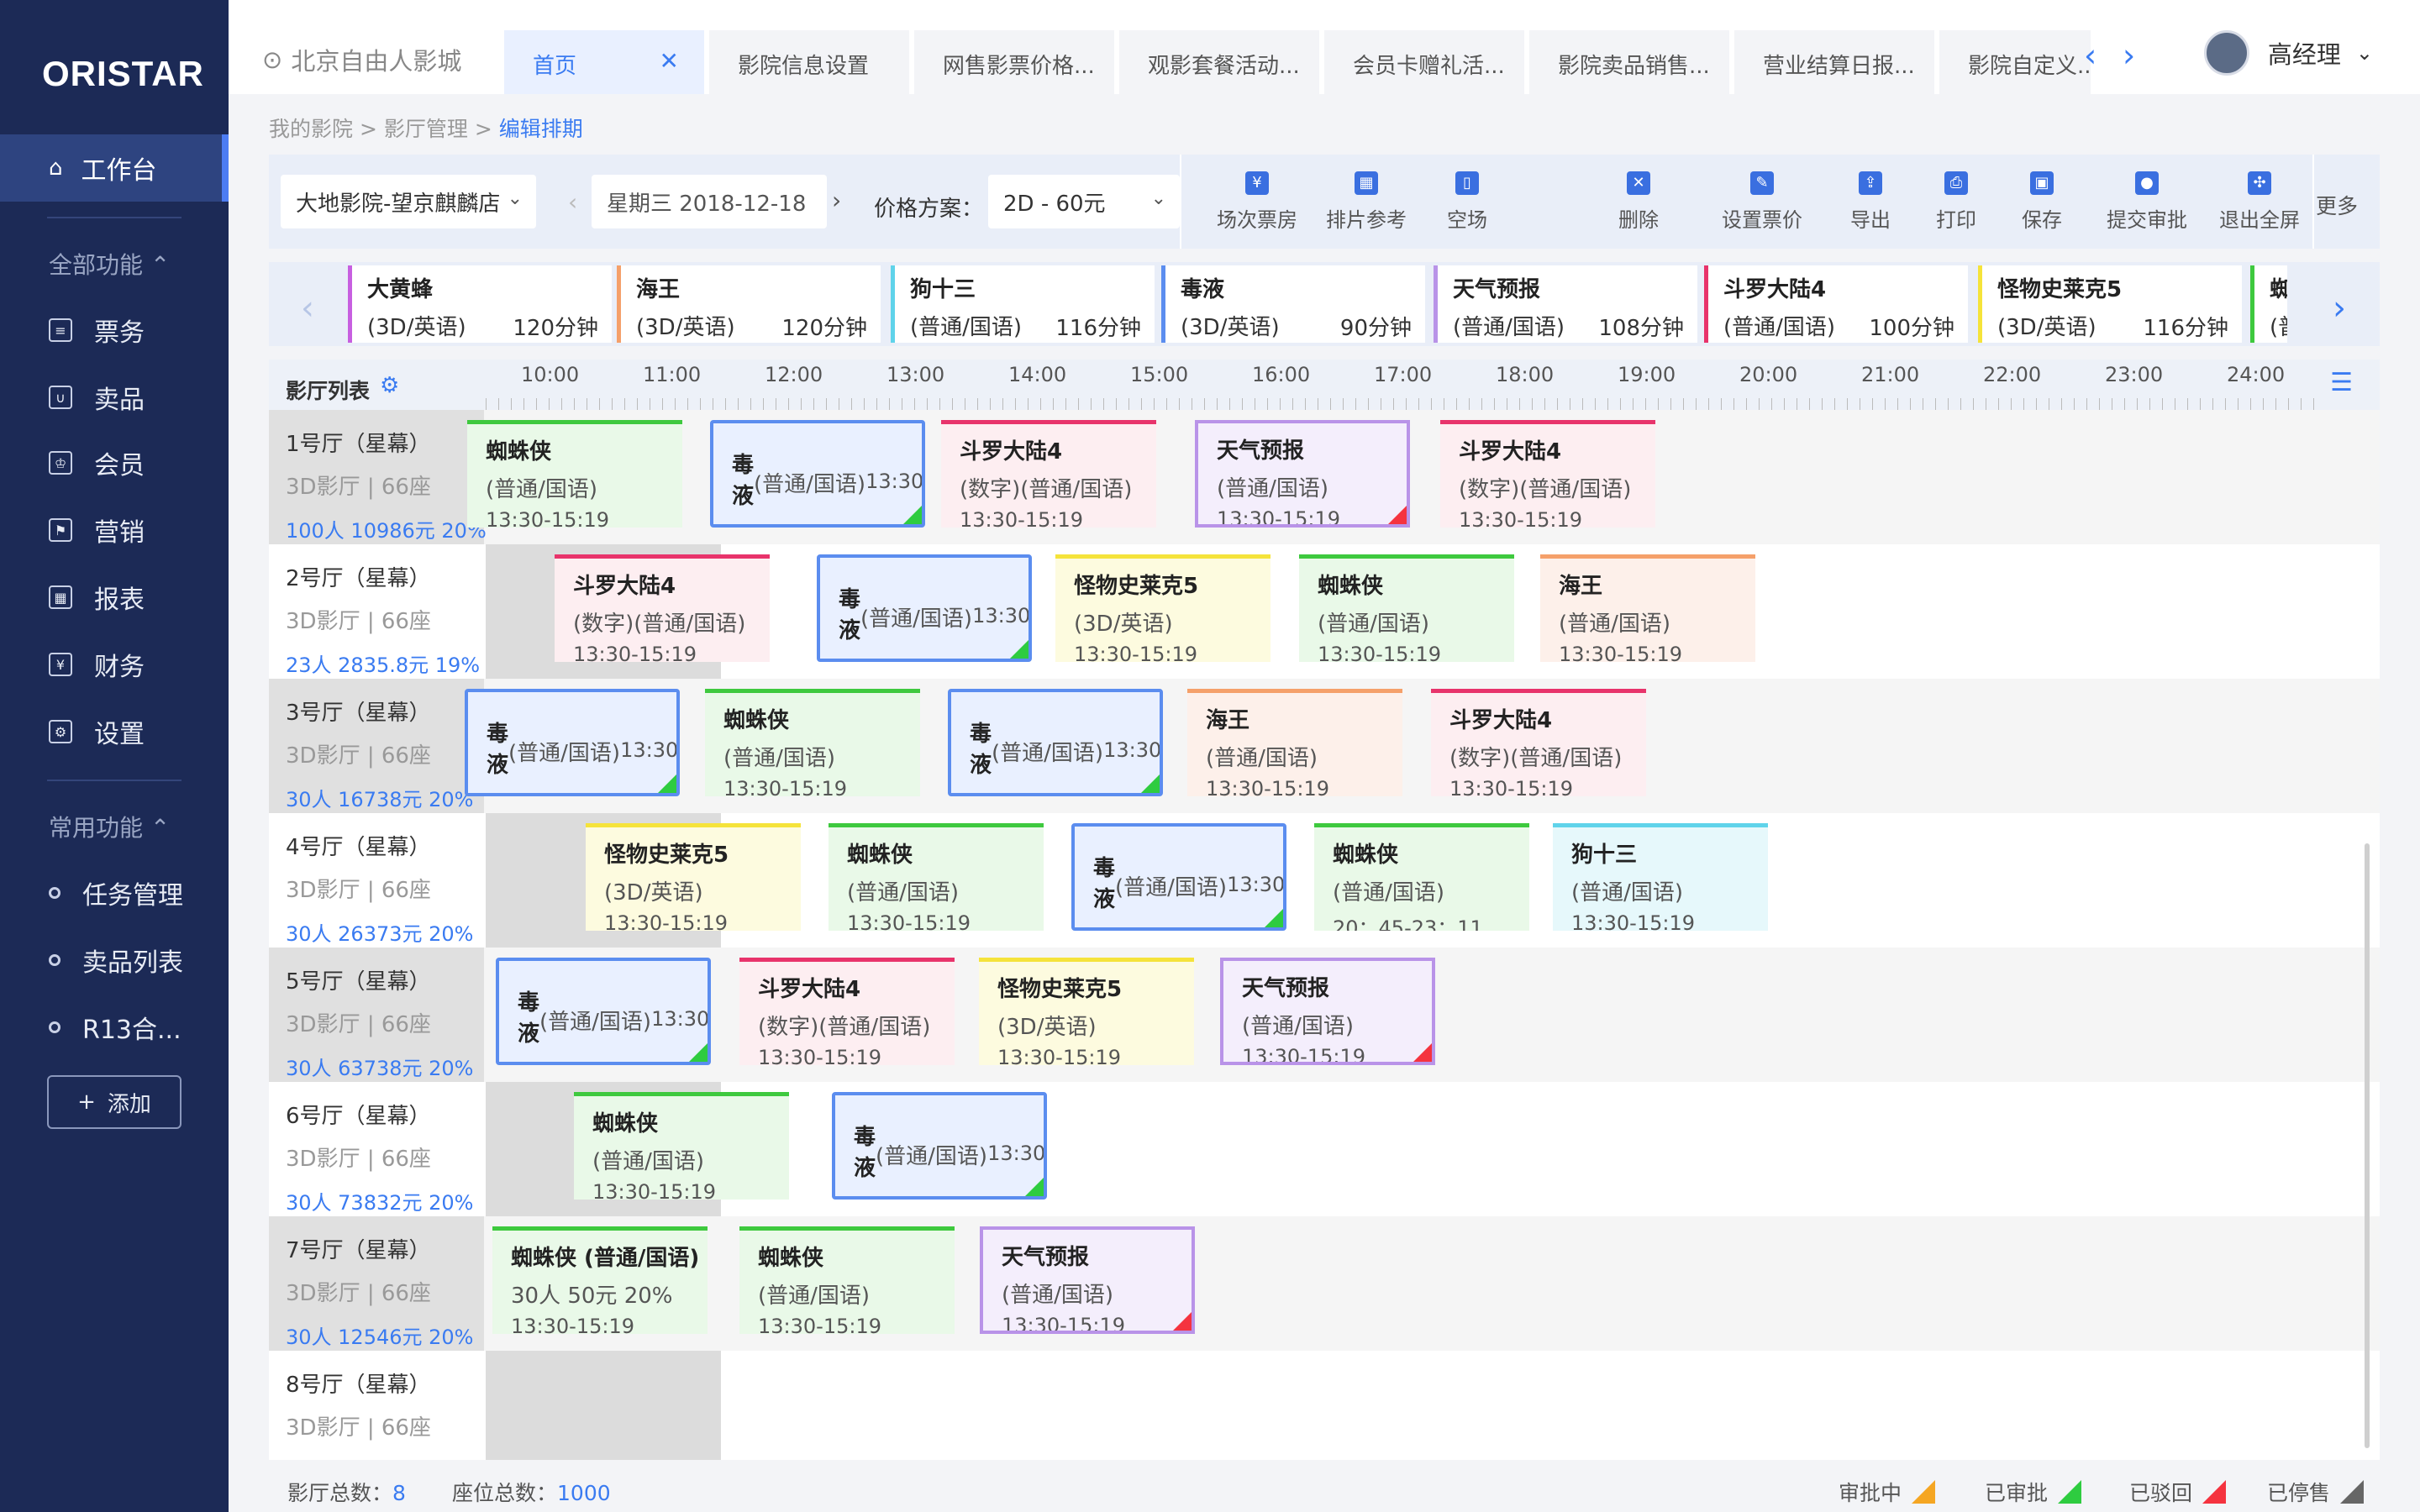 This screenshot has height=1512, width=2420. Describe the element at coordinates (1870, 202) in the screenshot. I see `export-button: ⇪ 导出` at that location.